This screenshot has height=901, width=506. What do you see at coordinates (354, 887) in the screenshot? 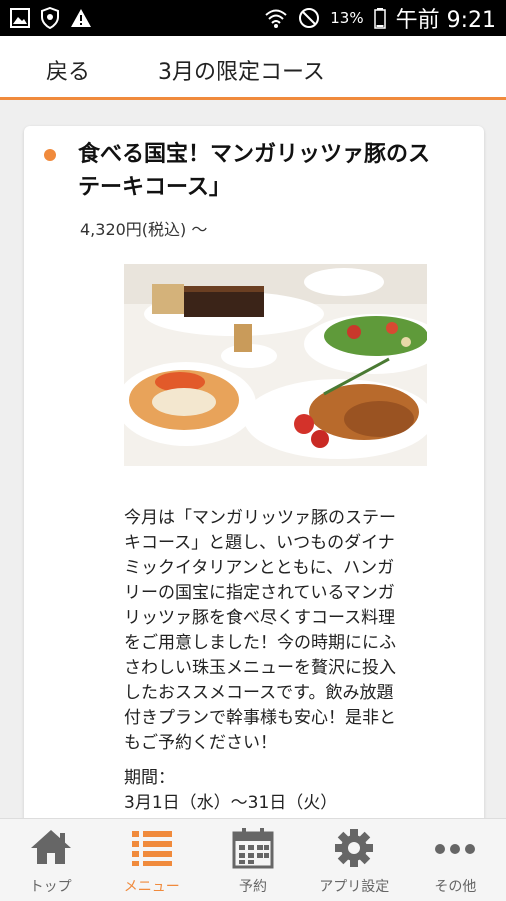
I see `tab-label: アプリ設定` at bounding box center [354, 887].